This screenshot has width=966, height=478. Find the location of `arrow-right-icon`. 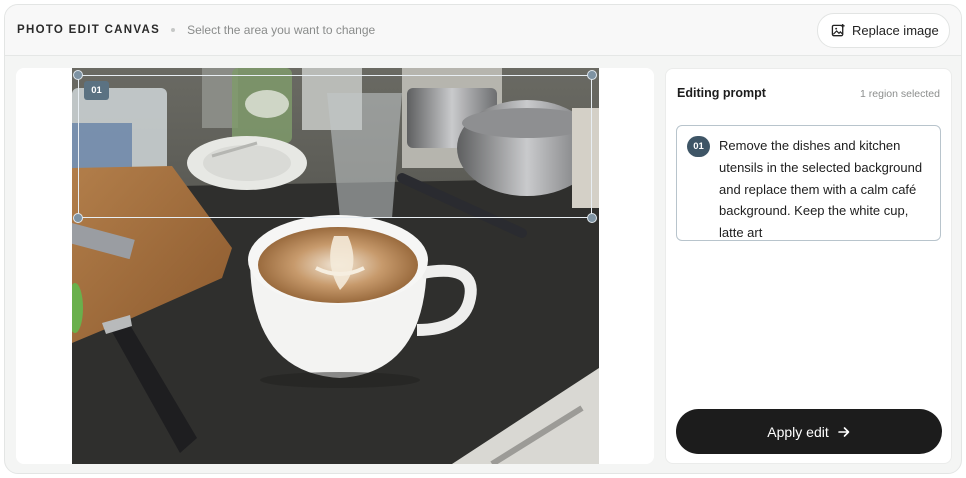

arrow-right-icon is located at coordinates (843, 431).